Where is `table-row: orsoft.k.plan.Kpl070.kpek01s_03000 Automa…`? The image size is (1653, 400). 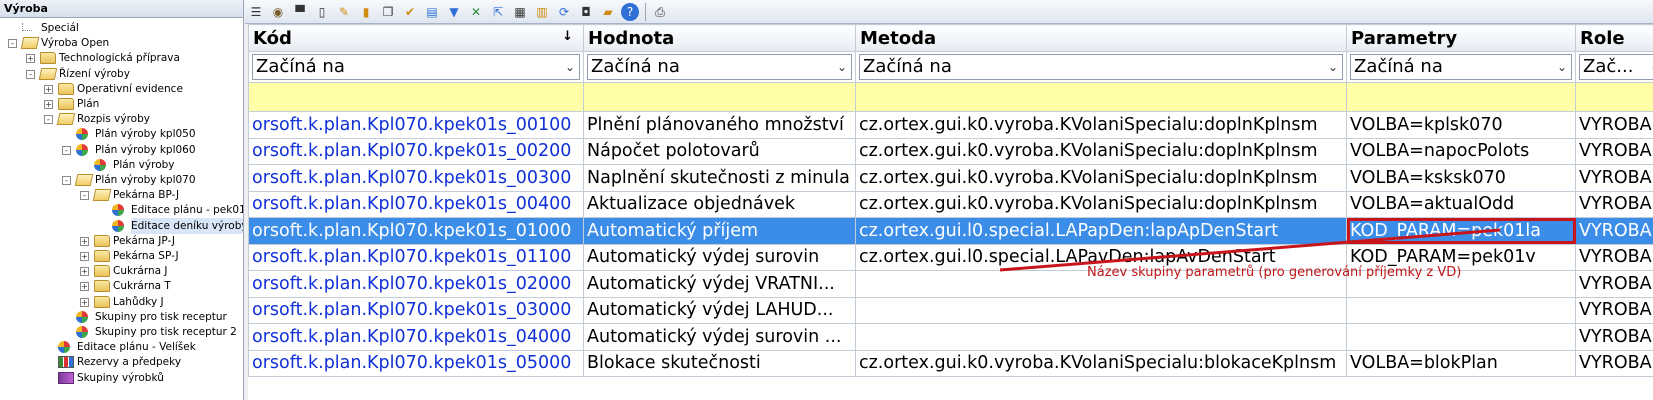
table-row: orsoft.k.plan.Kpl070.kpek01s_03000 Automa… is located at coordinates (950, 310).